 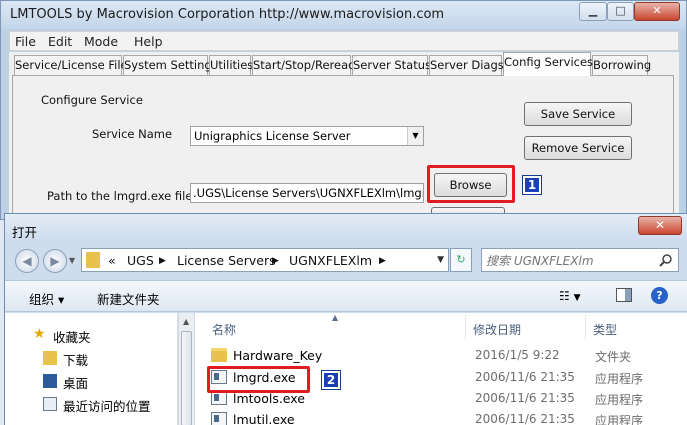 I want to click on save-service-button: Save Service, so click(x=578, y=114).